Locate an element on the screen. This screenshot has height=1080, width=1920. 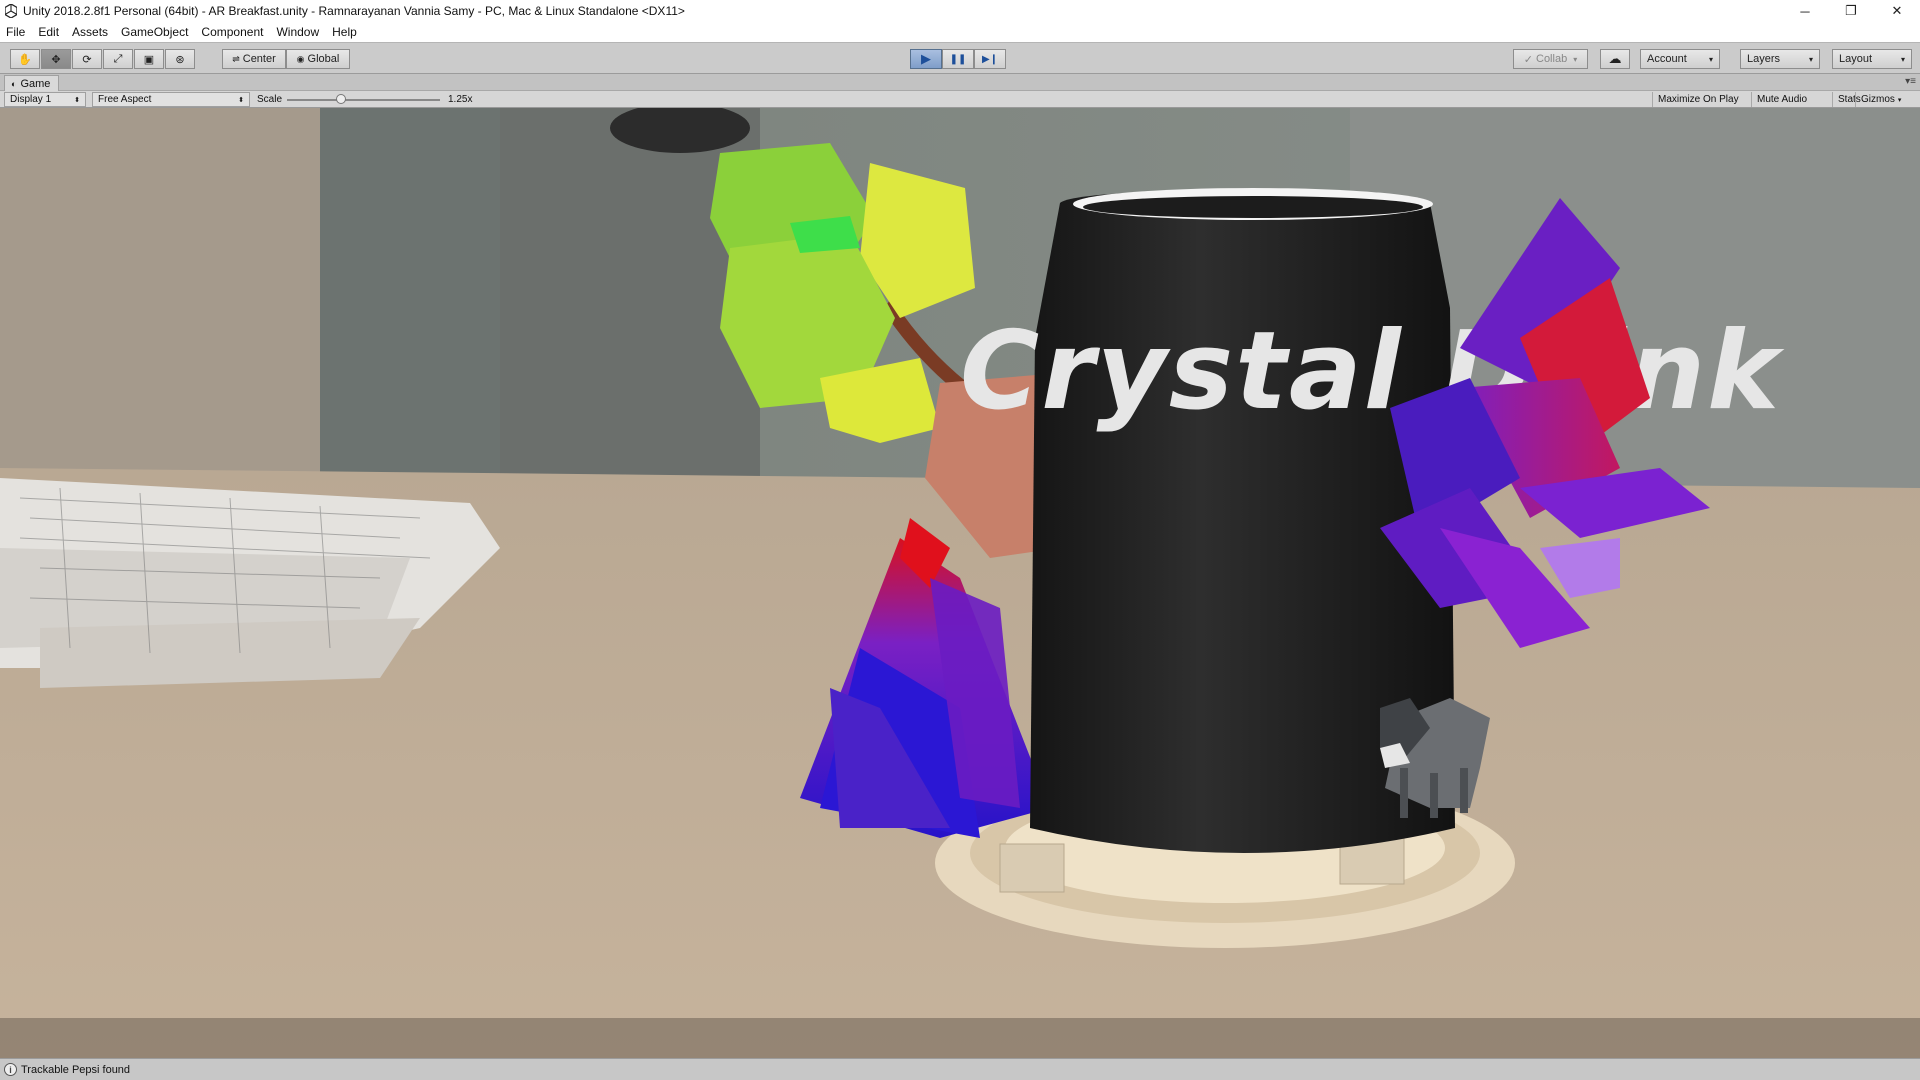
rect-tool-button: ▣ is located at coordinates (149, 59).